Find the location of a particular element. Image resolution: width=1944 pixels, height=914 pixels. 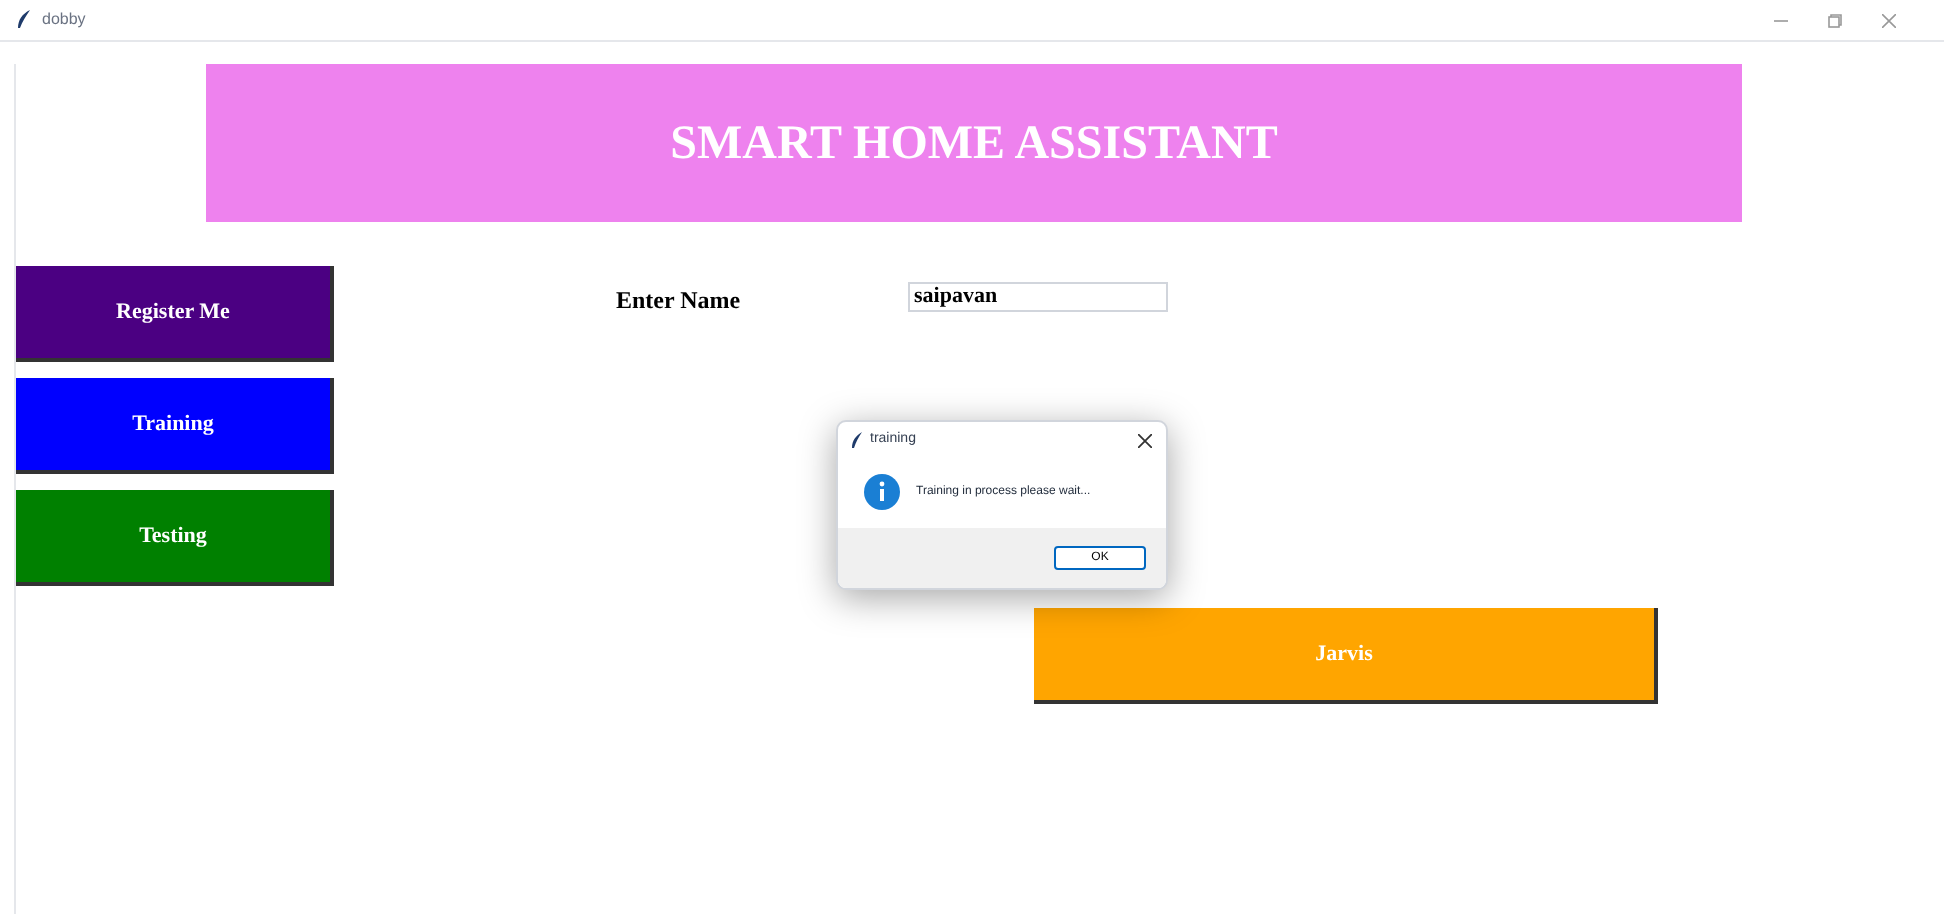

name-input: saipavan is located at coordinates (1038, 297).